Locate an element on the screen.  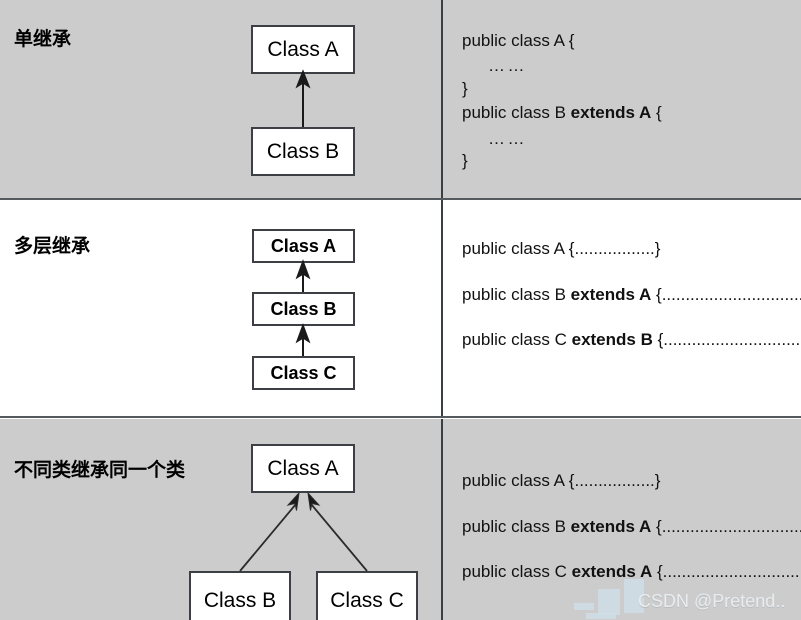
class-box-a-multilevel: Class A is located at coordinates (303, 246).